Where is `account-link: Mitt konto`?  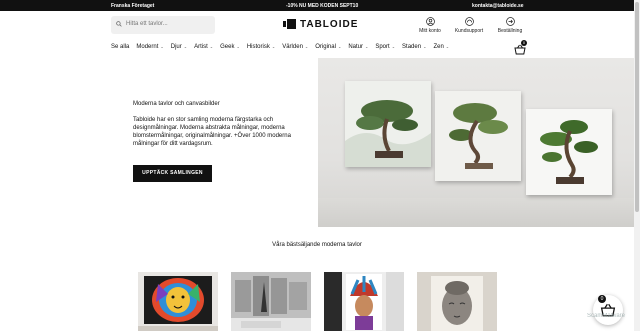
account-link: Mitt konto is located at coordinates (430, 25).